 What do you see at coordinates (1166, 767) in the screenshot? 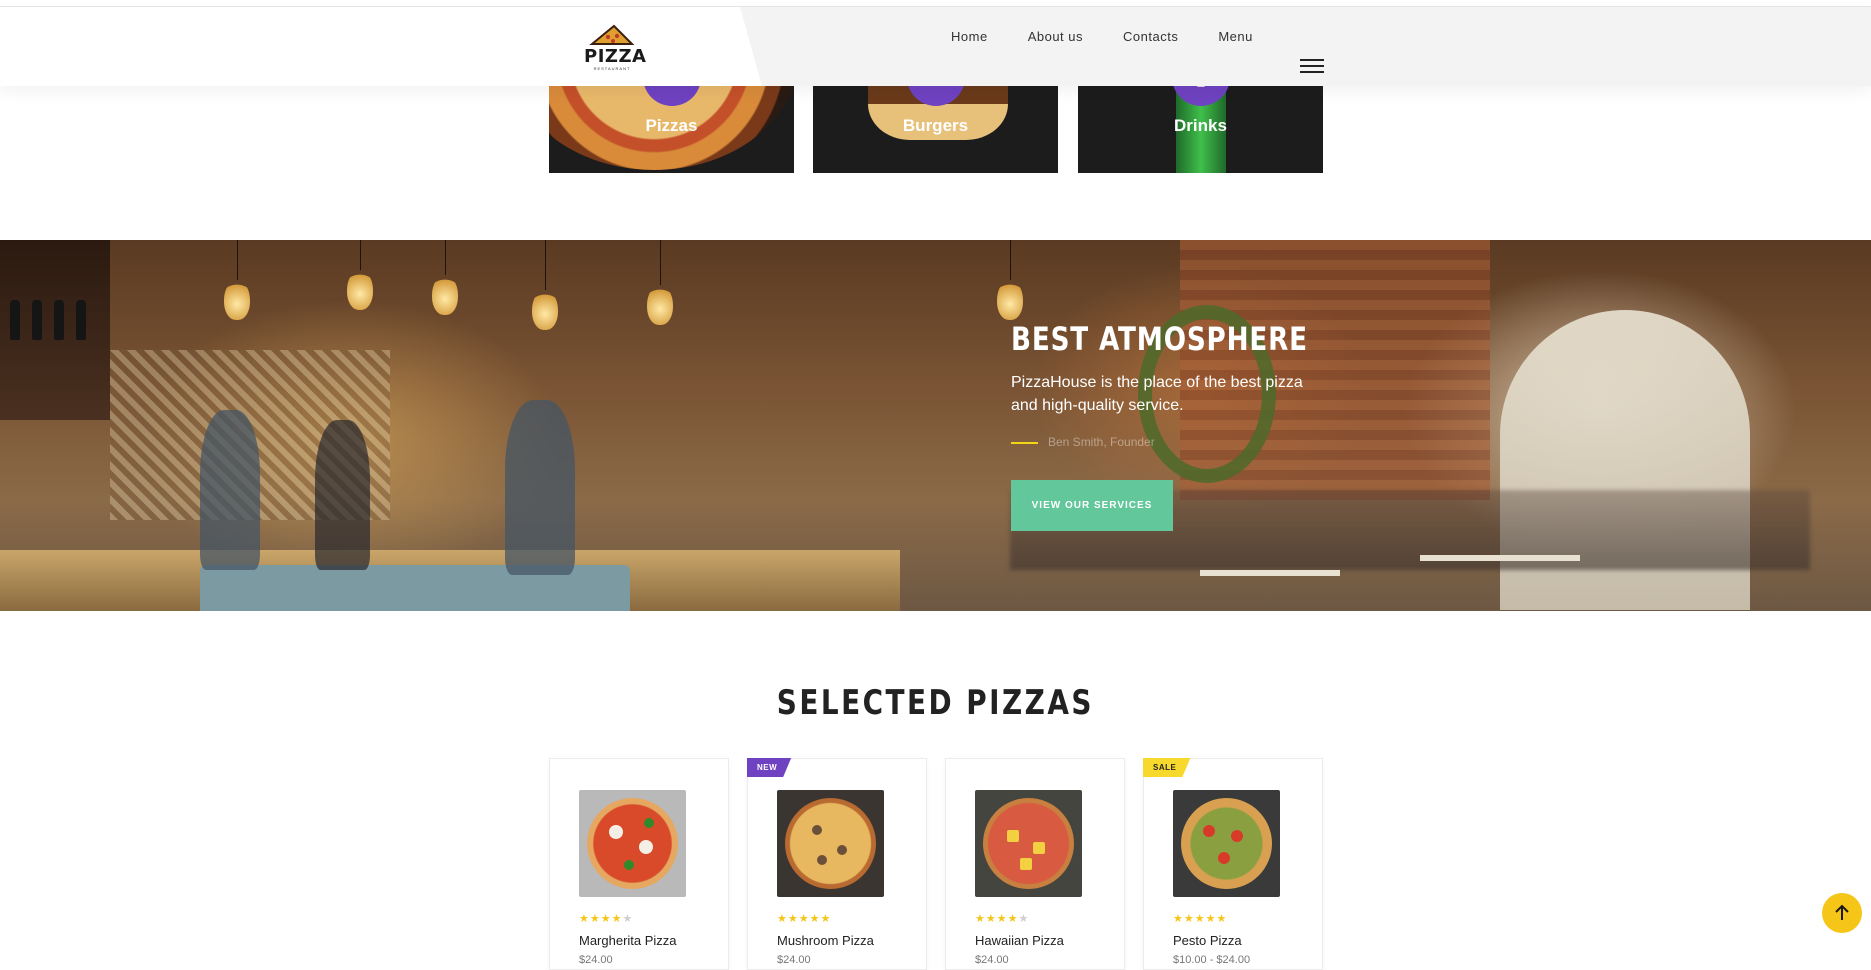
I see `sale-badge: SALE` at bounding box center [1166, 767].